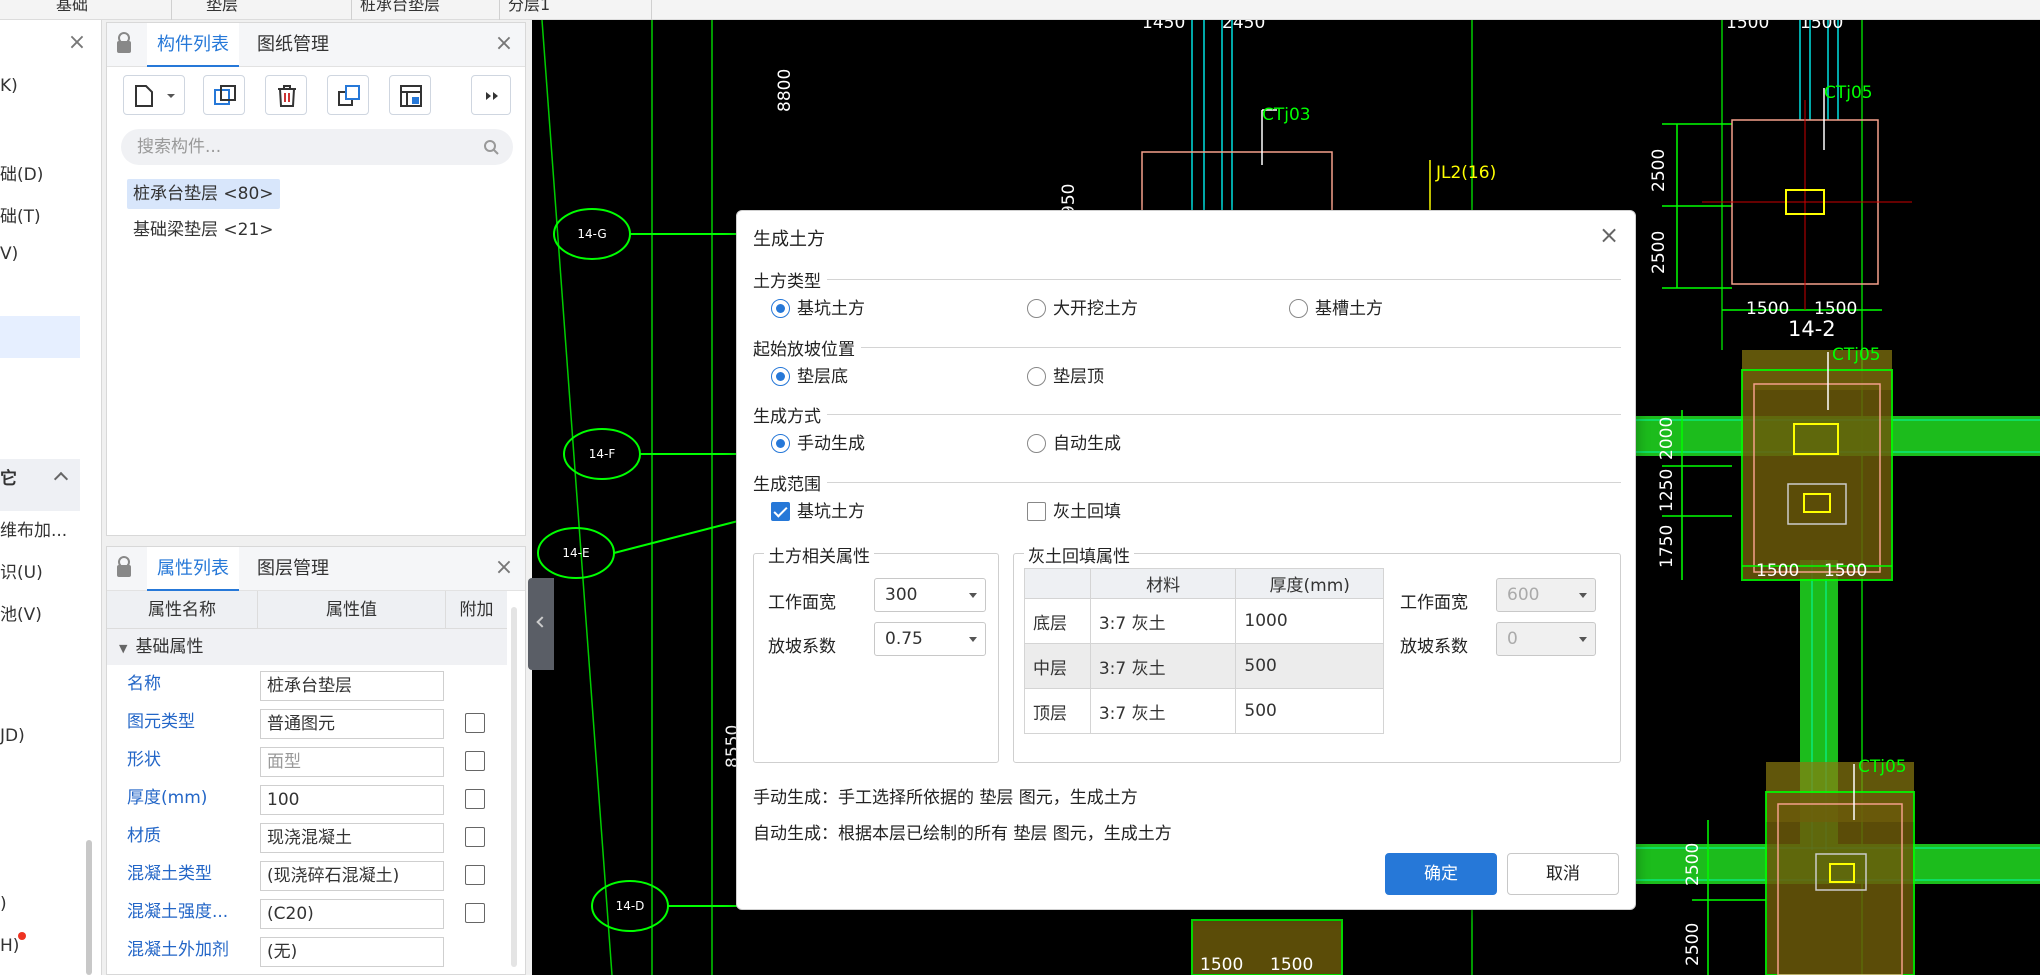  I want to click on property-name: 材质, so click(144, 836).